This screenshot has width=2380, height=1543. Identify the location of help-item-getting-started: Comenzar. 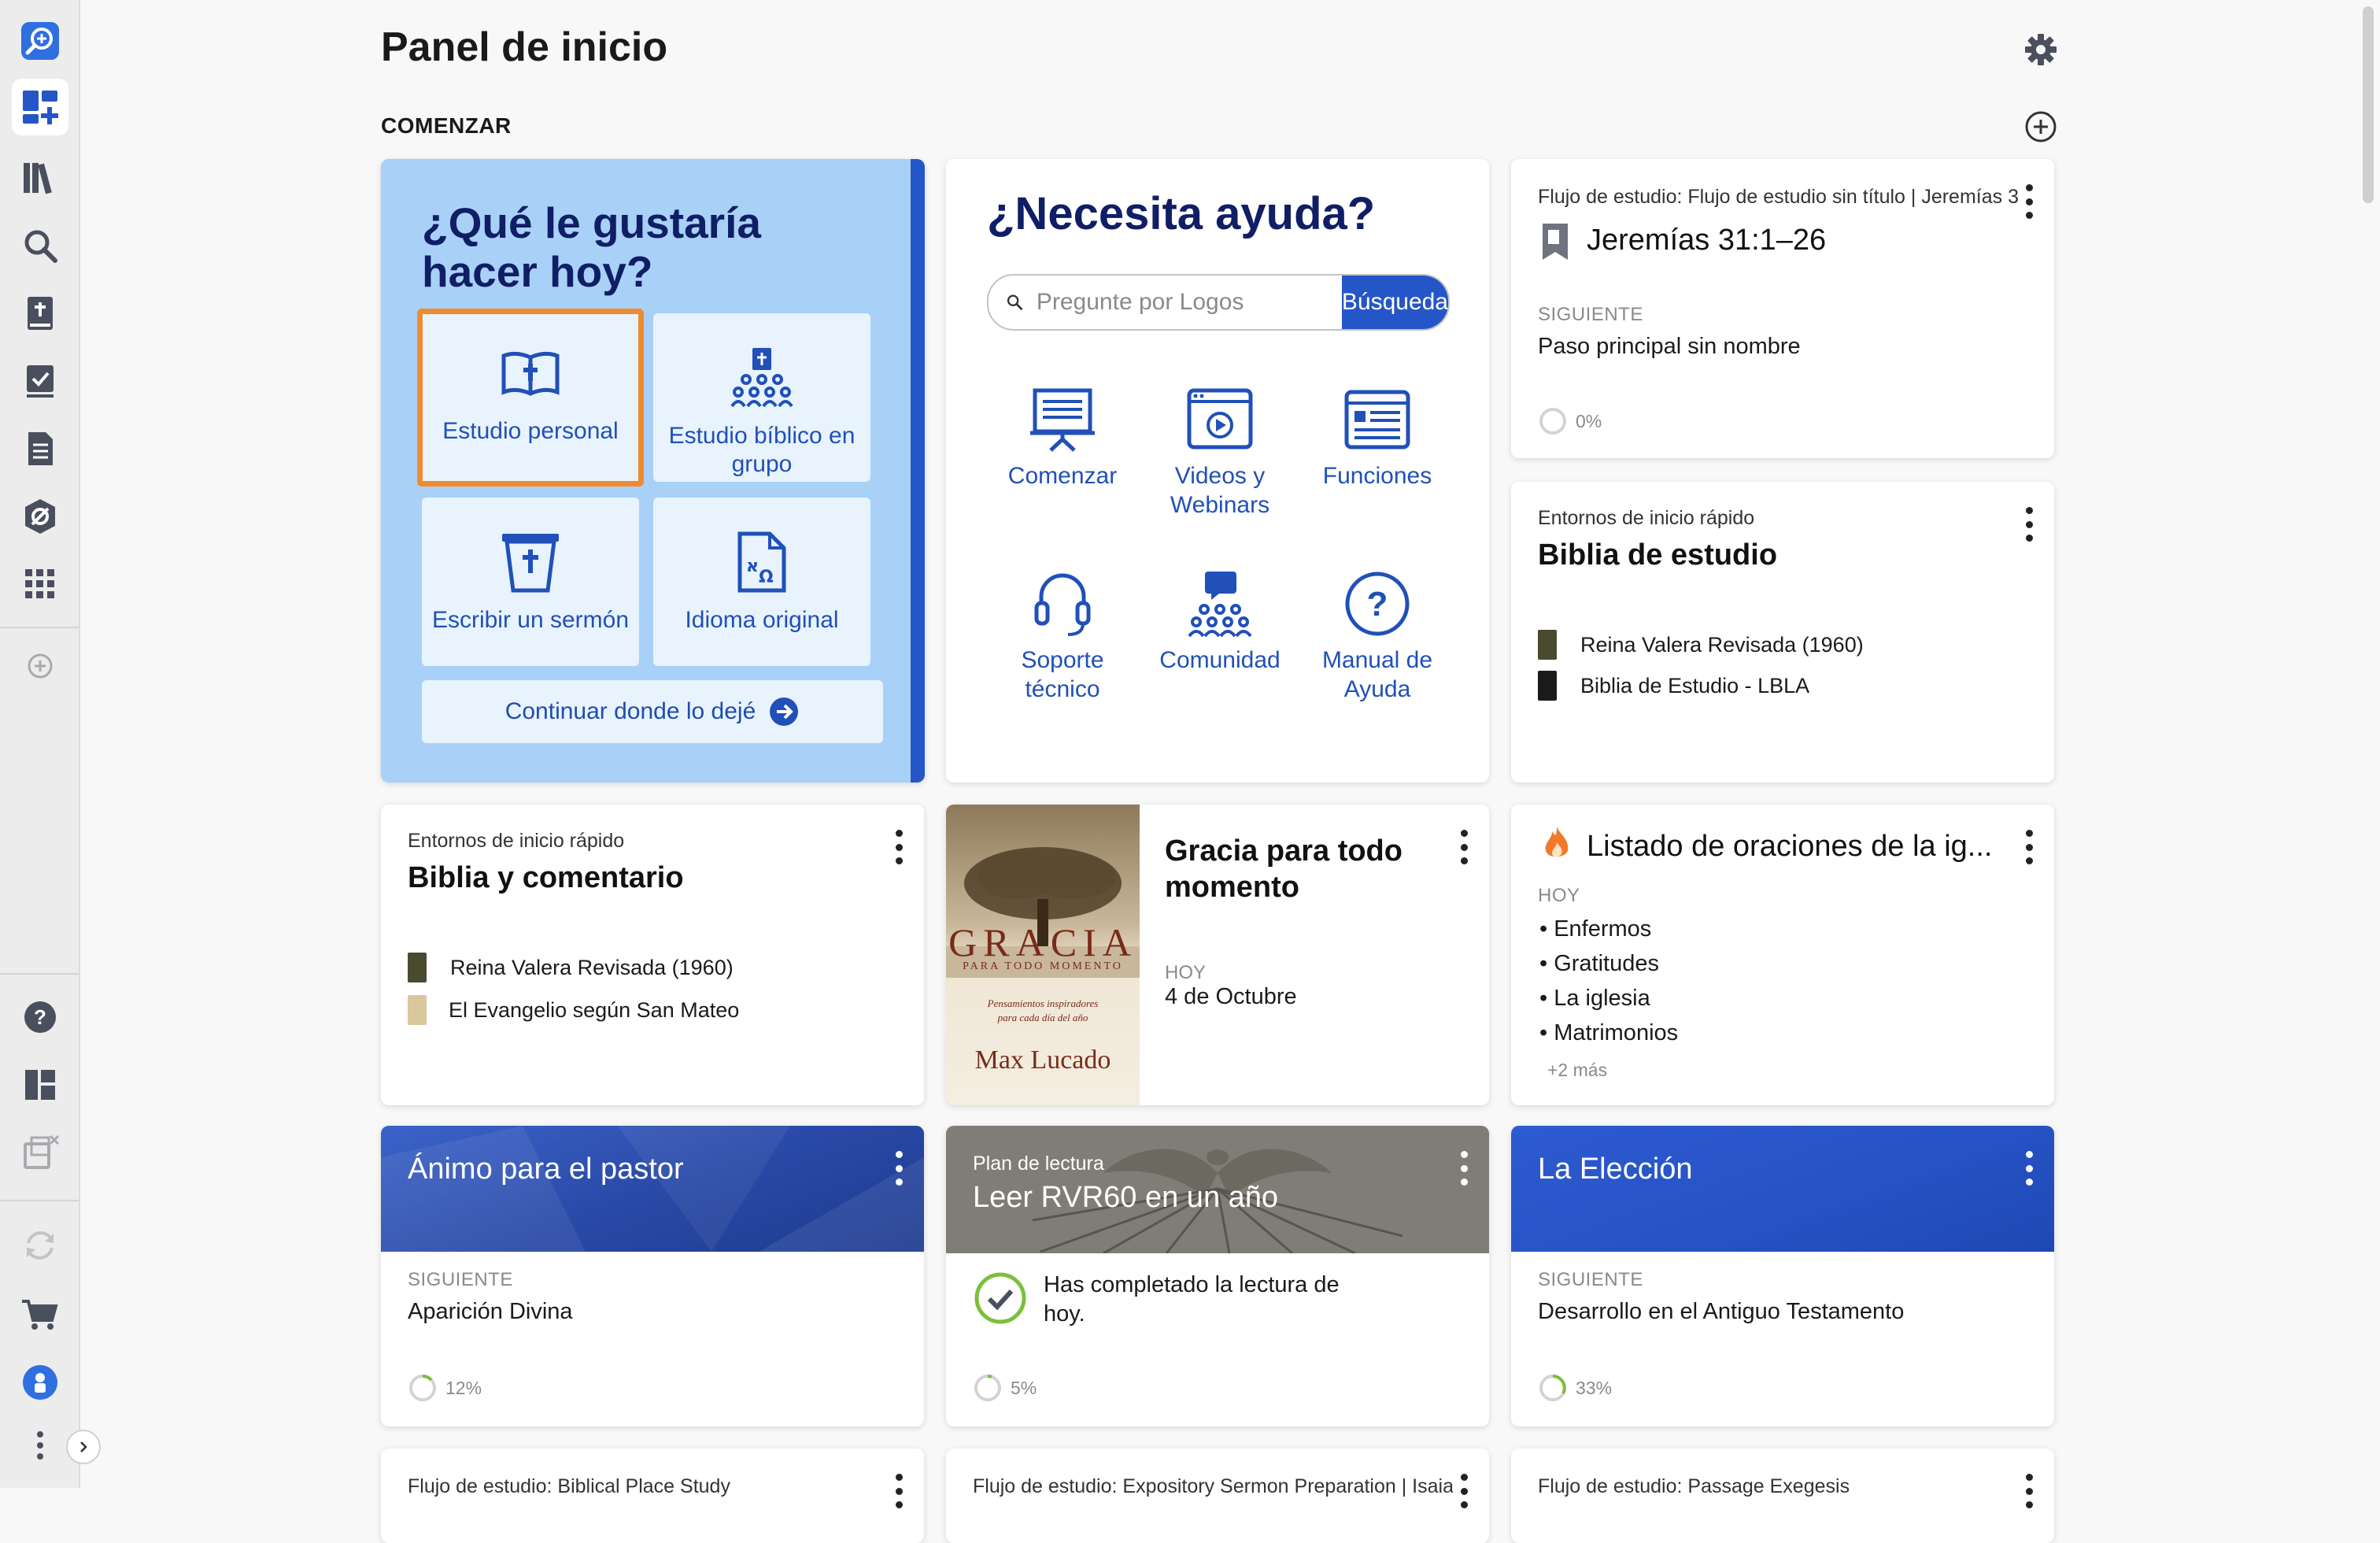
(1062, 437).